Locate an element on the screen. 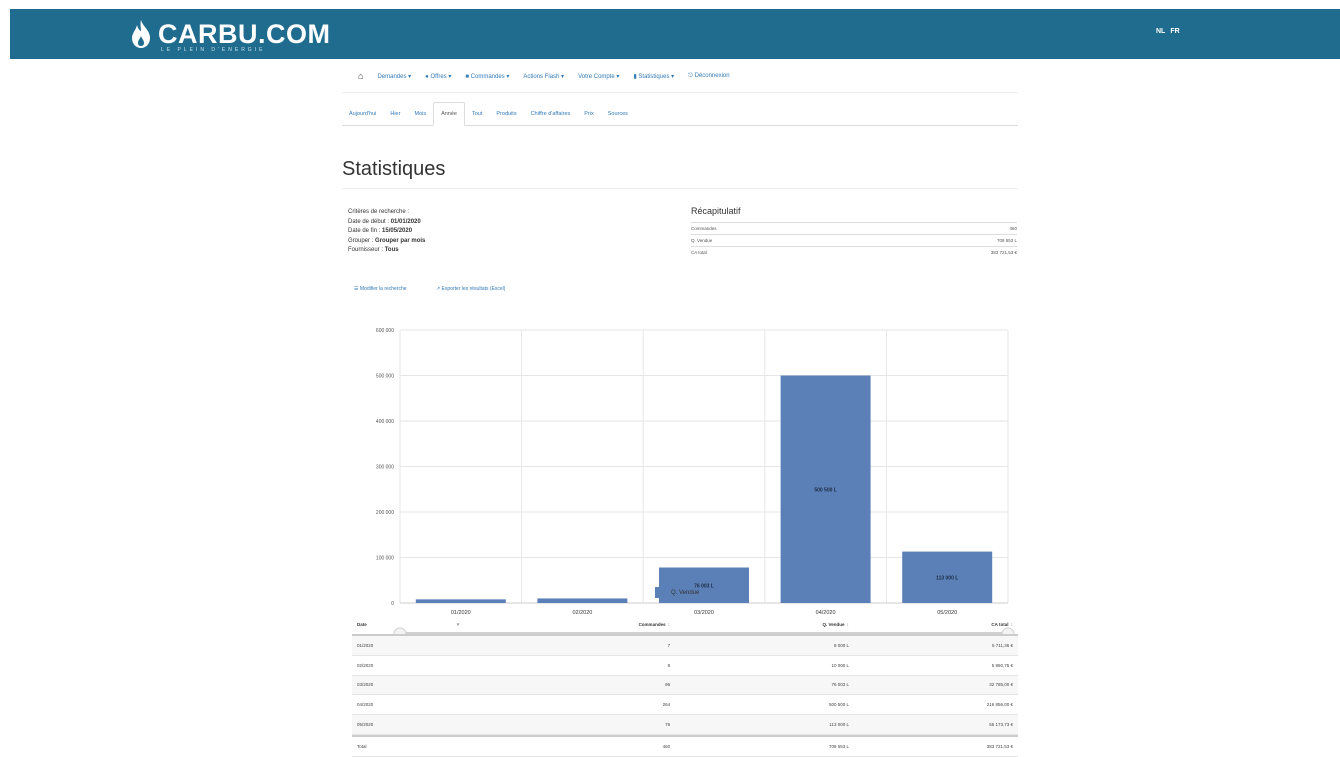  cell-ca: 55 173,73 € is located at coordinates (1001, 725).